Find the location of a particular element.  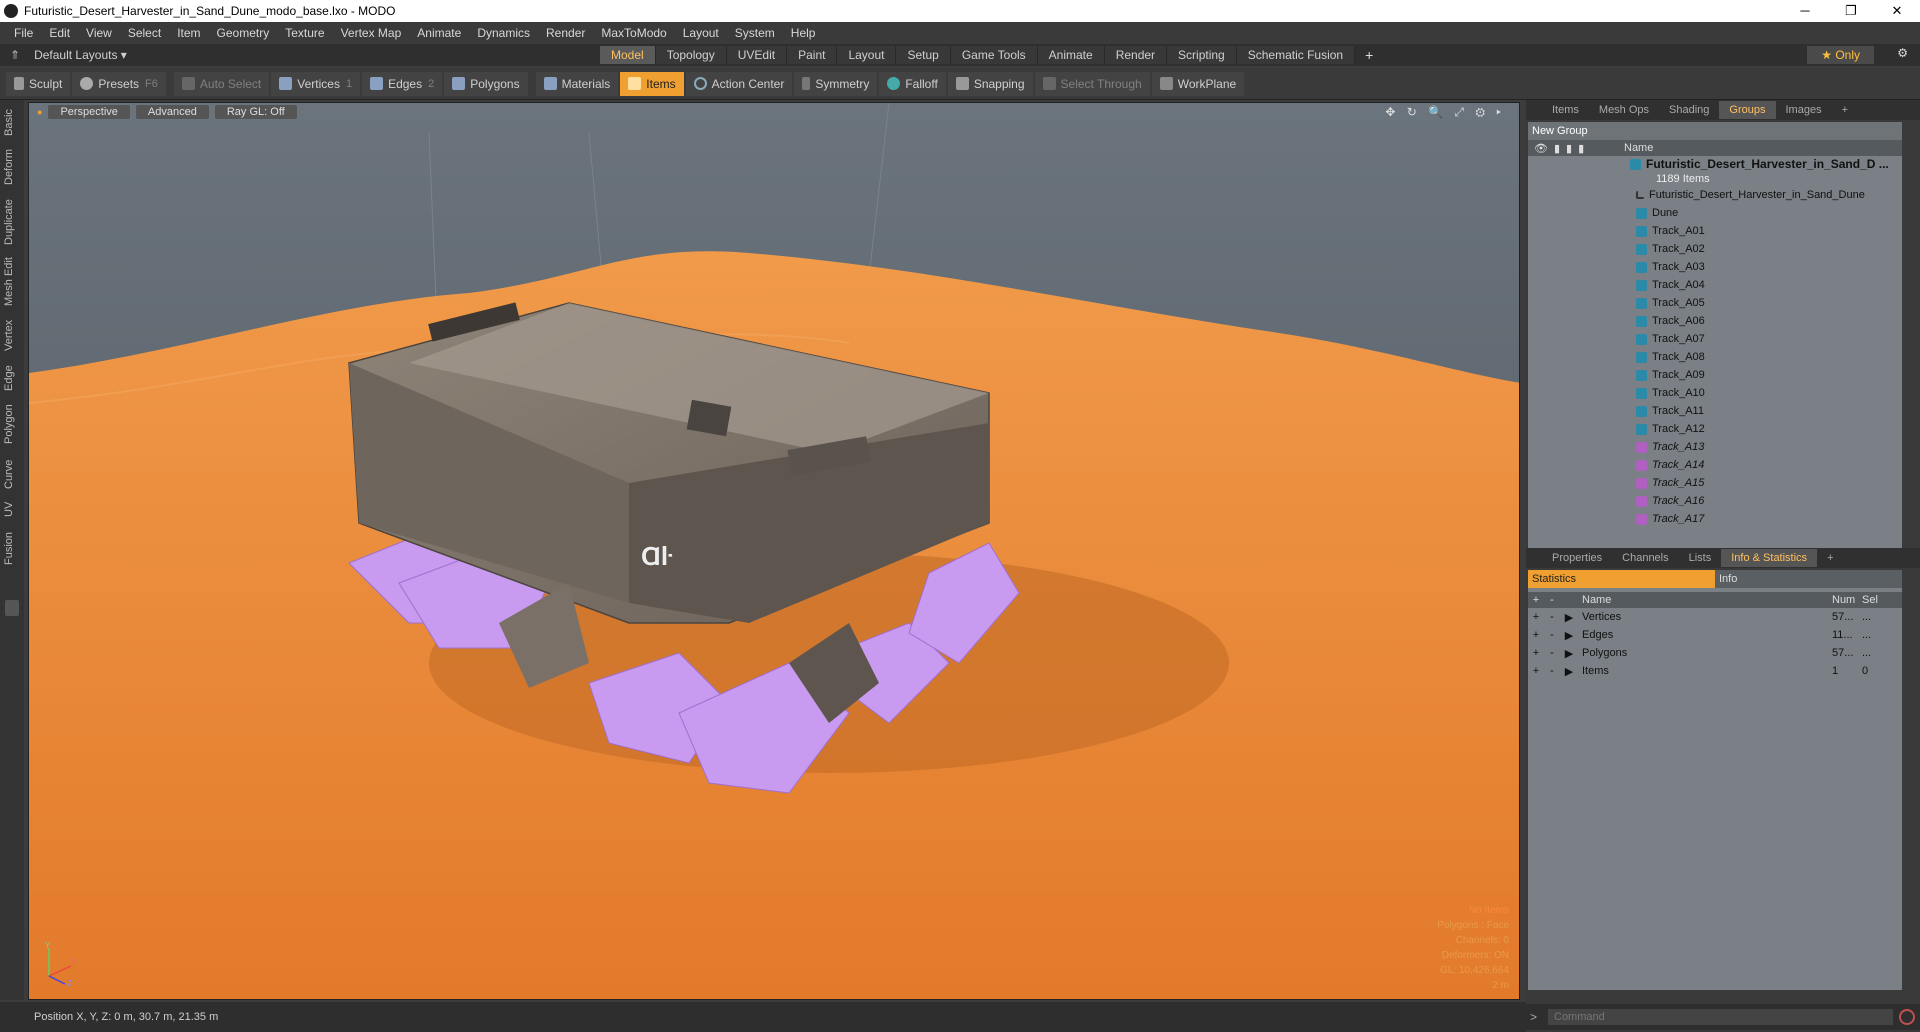

close-button: ✕ is located at coordinates (1897, 11).